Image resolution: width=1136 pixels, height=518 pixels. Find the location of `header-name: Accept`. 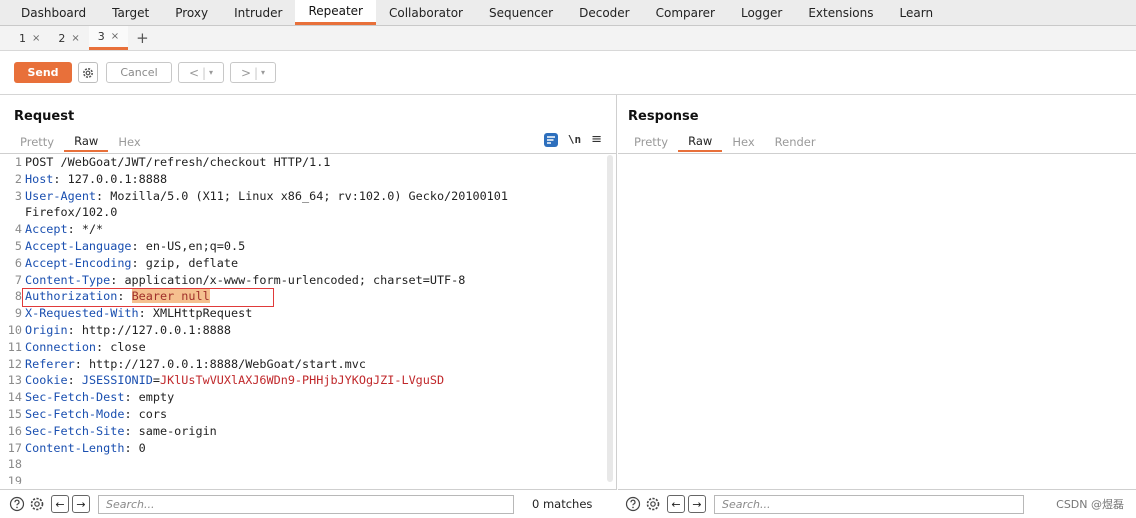

header-name: Accept is located at coordinates (46, 229).